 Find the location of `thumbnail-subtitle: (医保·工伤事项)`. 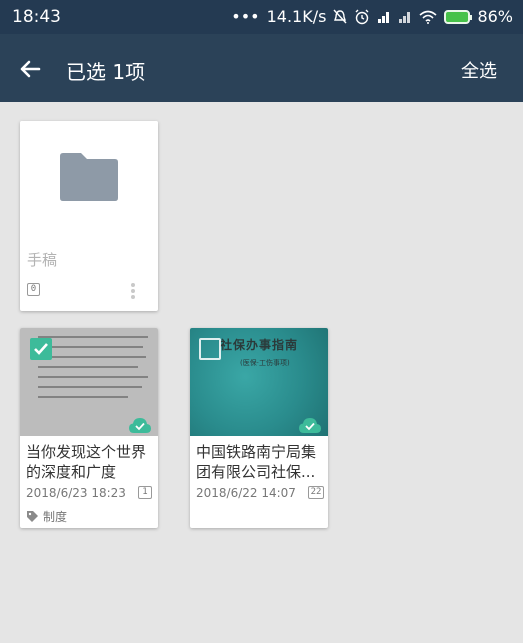

thumbnail-subtitle: (医保·工伤事项) is located at coordinates (265, 363).